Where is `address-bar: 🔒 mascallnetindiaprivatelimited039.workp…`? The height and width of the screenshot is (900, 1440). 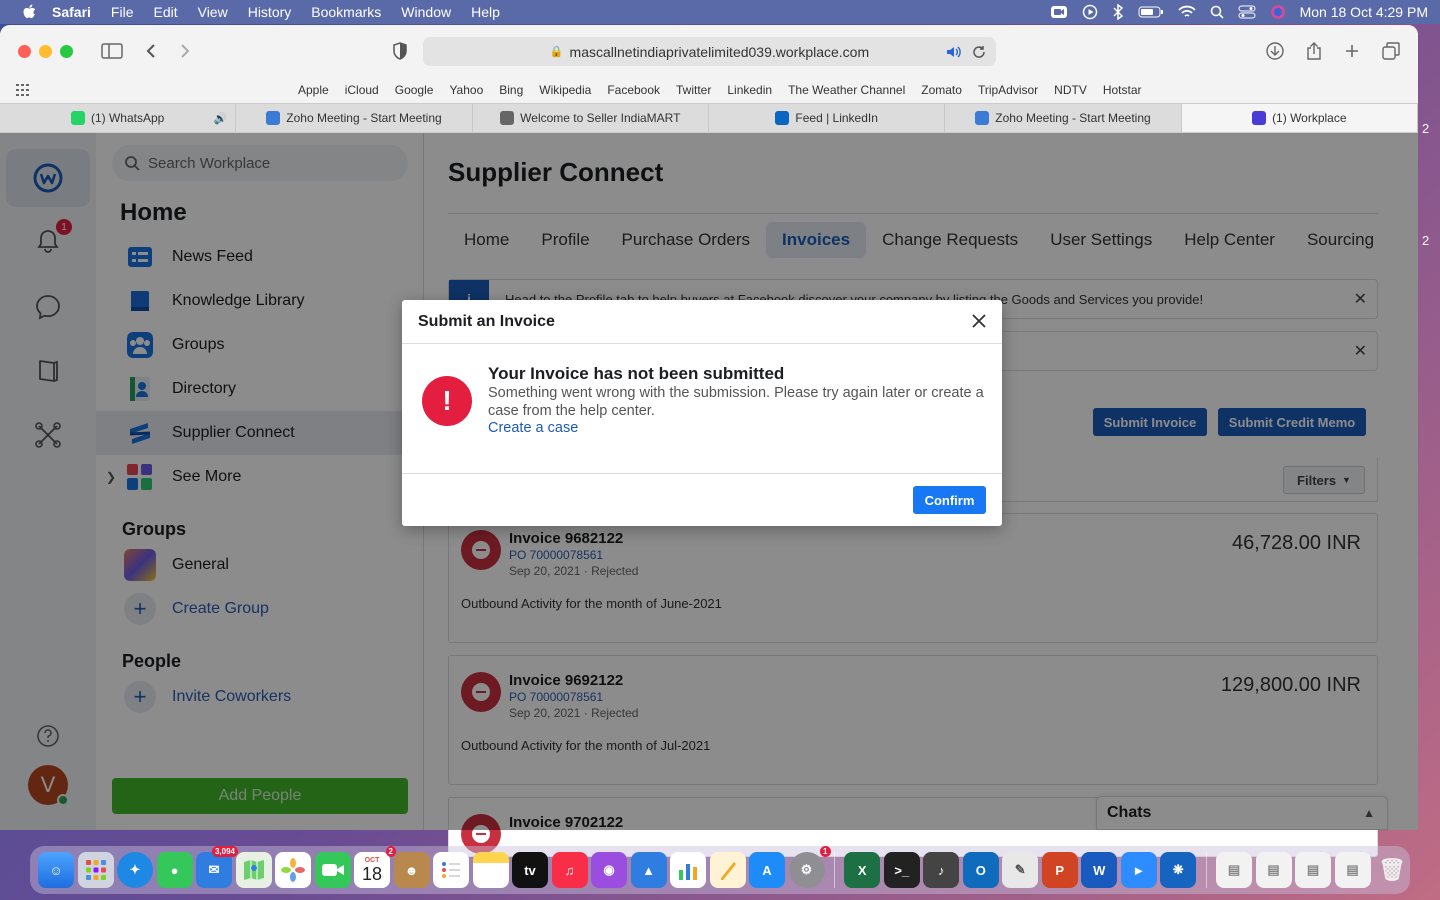 address-bar: 🔒 mascallnetindiaprivatelimited039.workp… is located at coordinates (709, 51).